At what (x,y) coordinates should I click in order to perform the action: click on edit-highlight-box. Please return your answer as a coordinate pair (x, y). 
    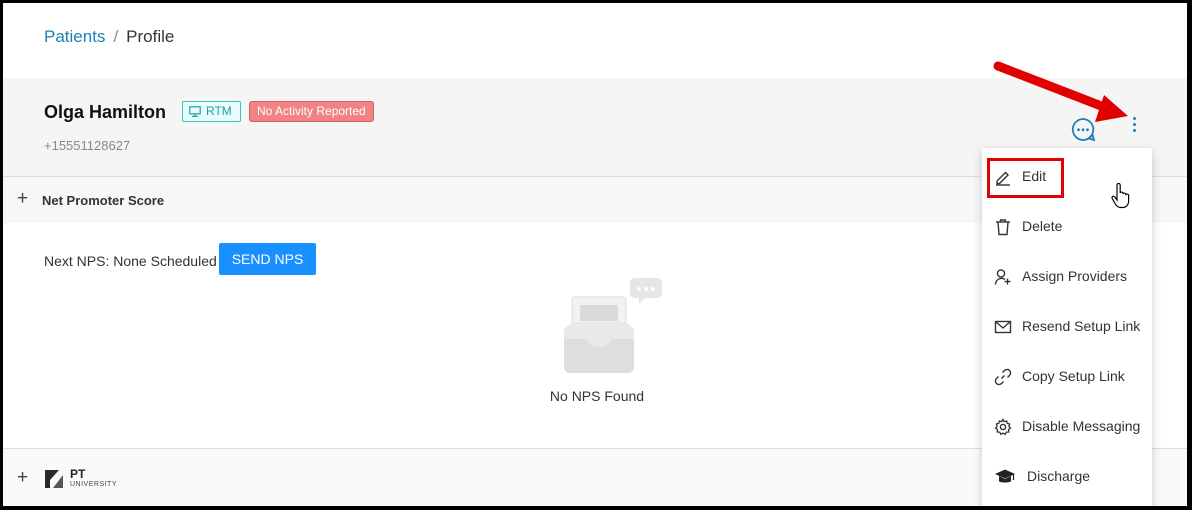
    Looking at the image, I should click on (1025, 178).